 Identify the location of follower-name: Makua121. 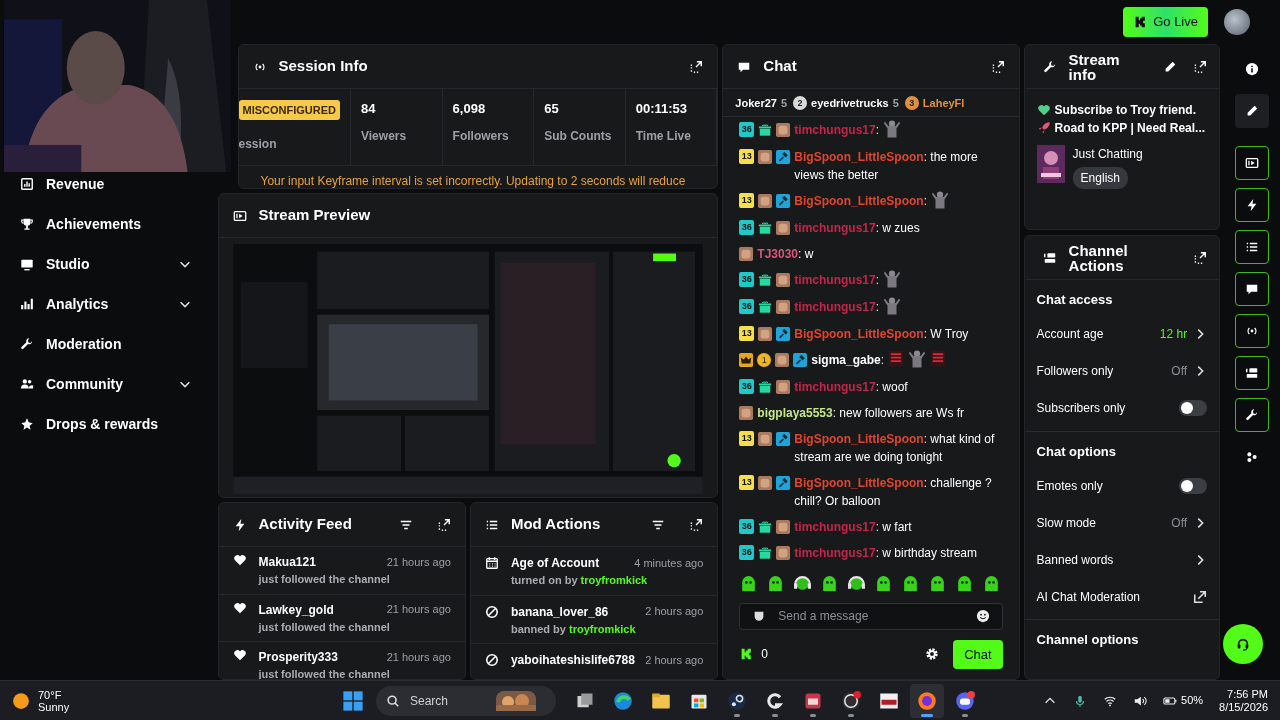
(287, 562).